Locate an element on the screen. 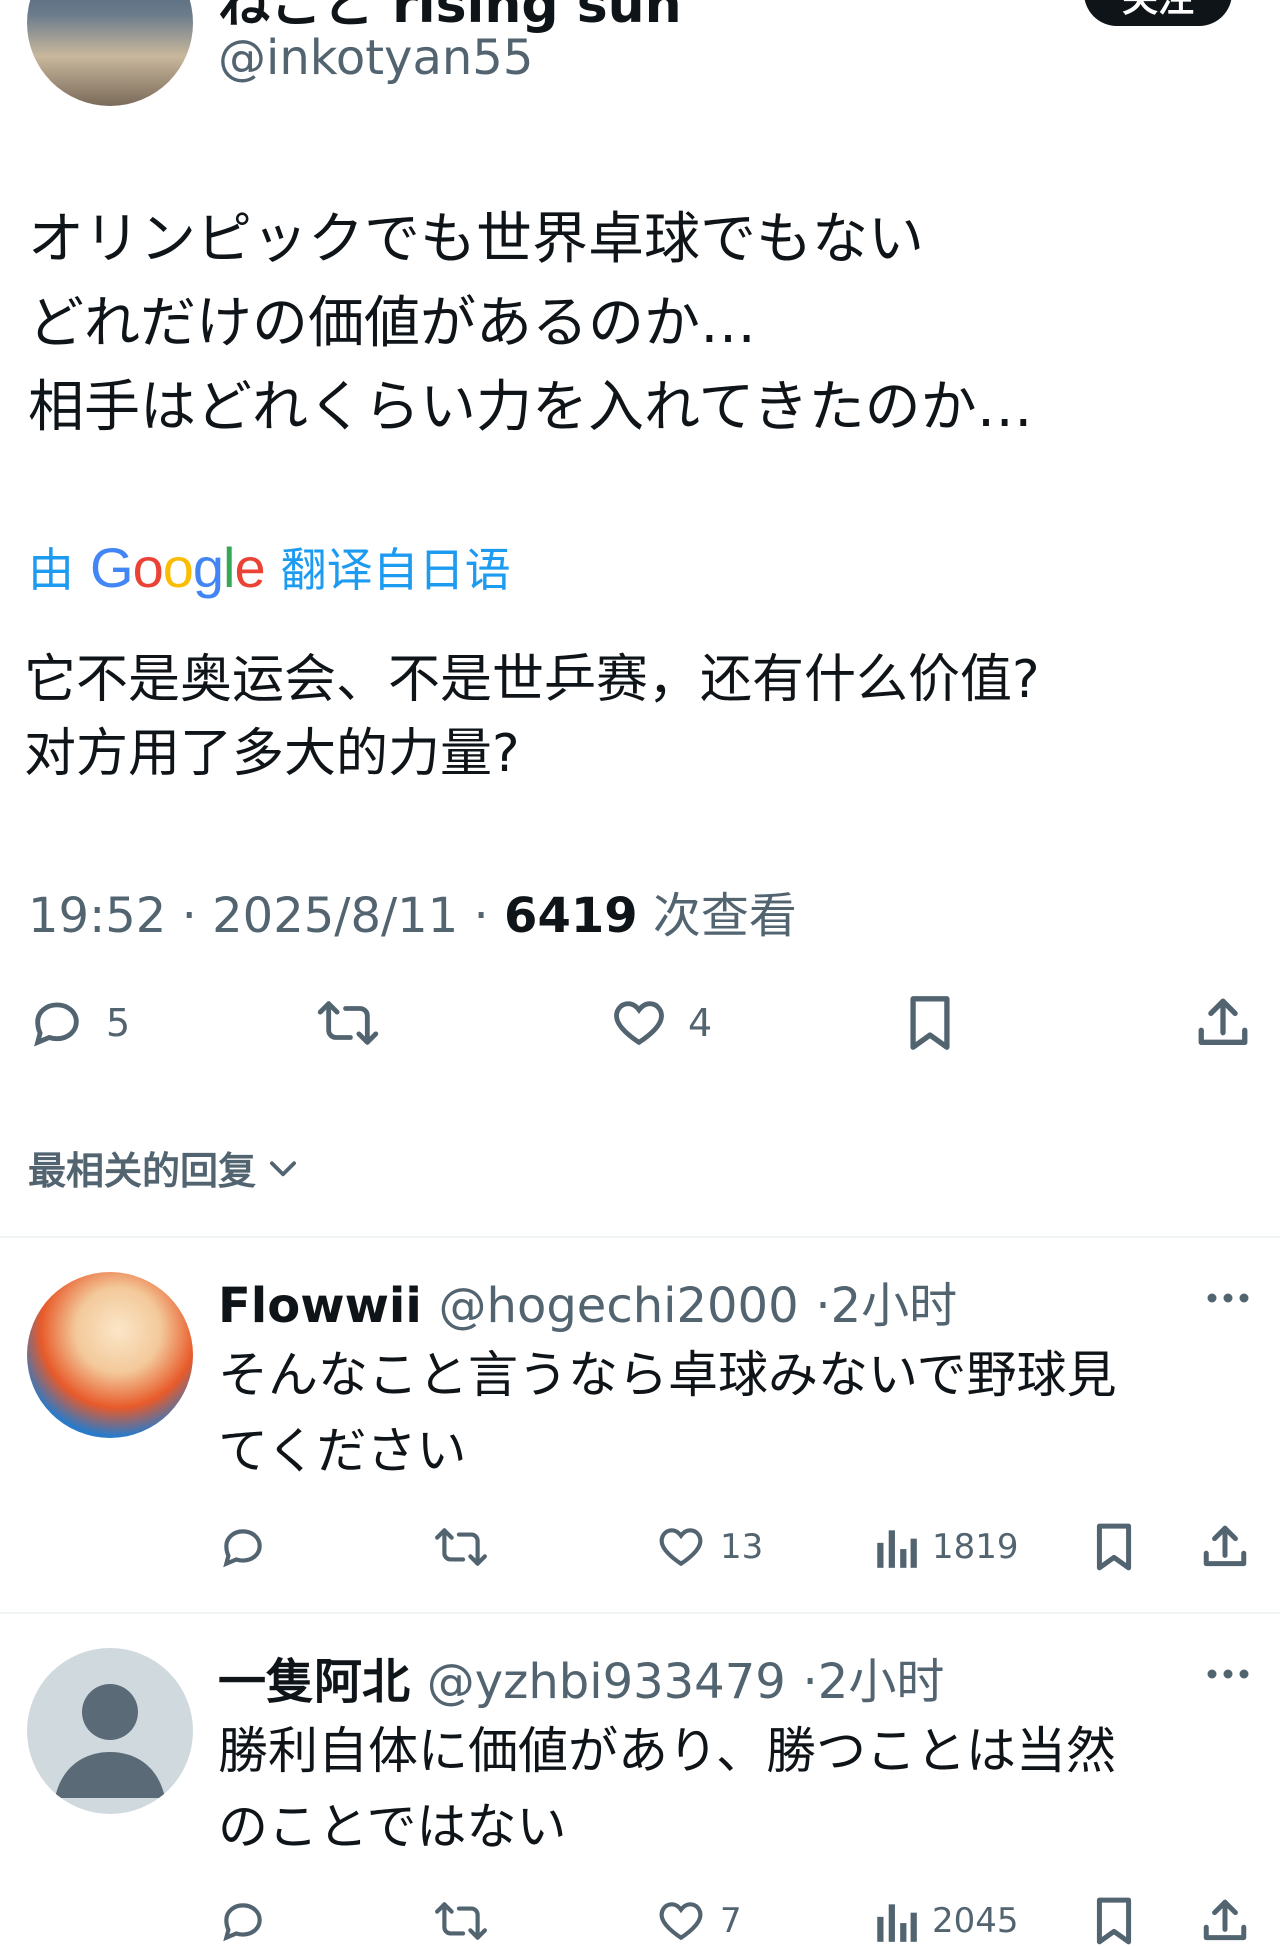 Image resolution: width=1280 pixels, height=1946 pixels. reply-text-line: てください is located at coordinates (342, 1451).